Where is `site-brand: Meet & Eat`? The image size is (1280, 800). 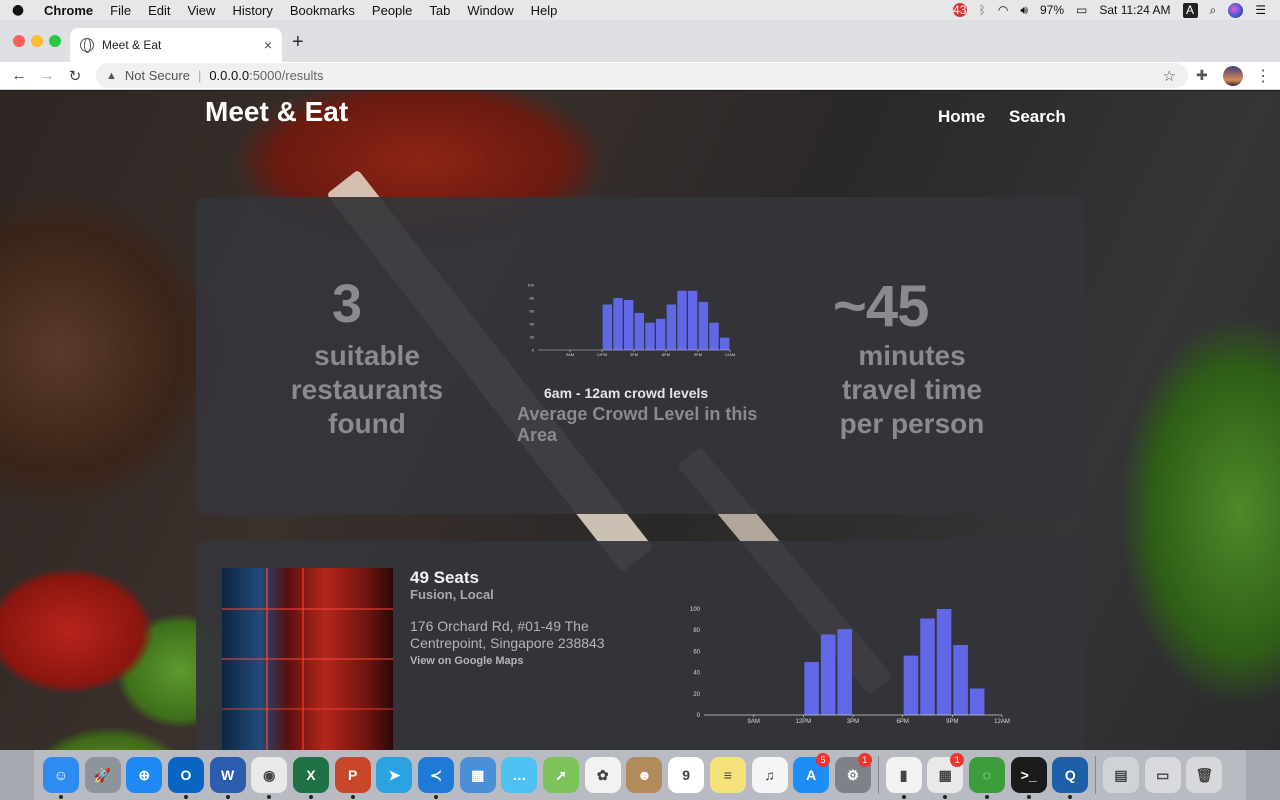 site-brand: Meet & Eat is located at coordinates (276, 112).